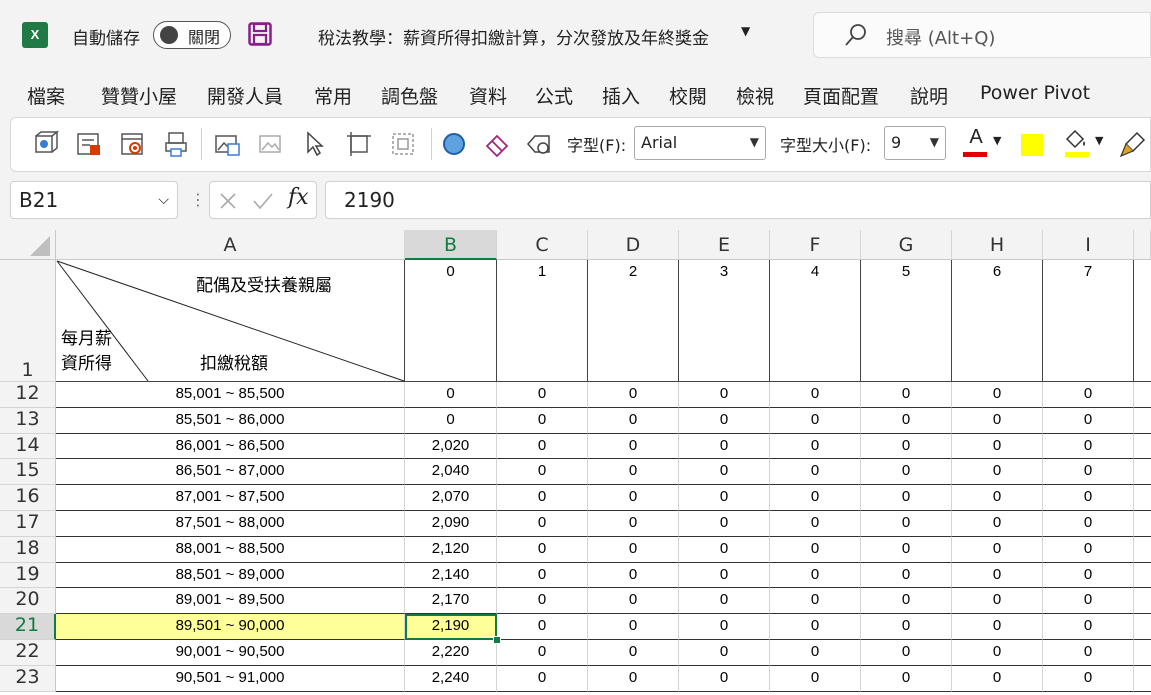 Image resolution: width=1151 pixels, height=695 pixels. What do you see at coordinates (230, 524) in the screenshot?
I see `salary-range-cell: 87,501 ~ 88,000` at bounding box center [230, 524].